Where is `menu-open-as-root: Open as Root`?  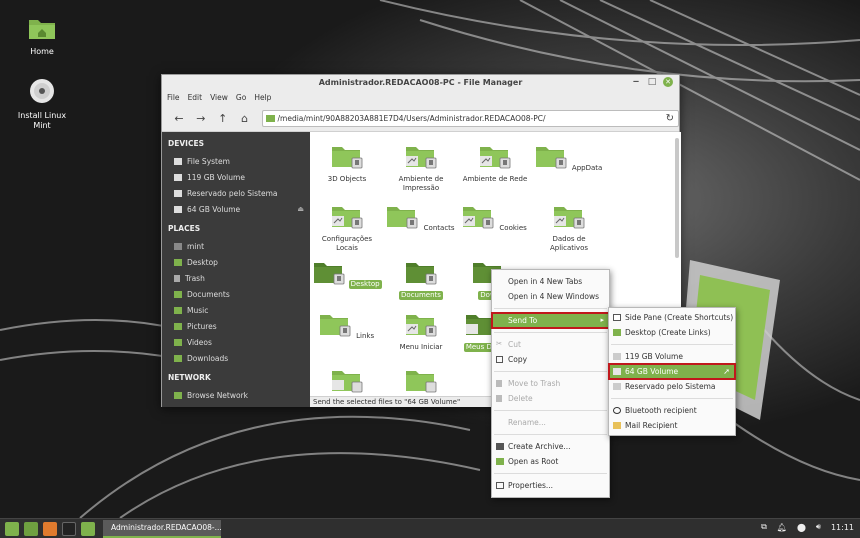
menu-open-as-root: Open as Root is located at coordinates (550, 461).